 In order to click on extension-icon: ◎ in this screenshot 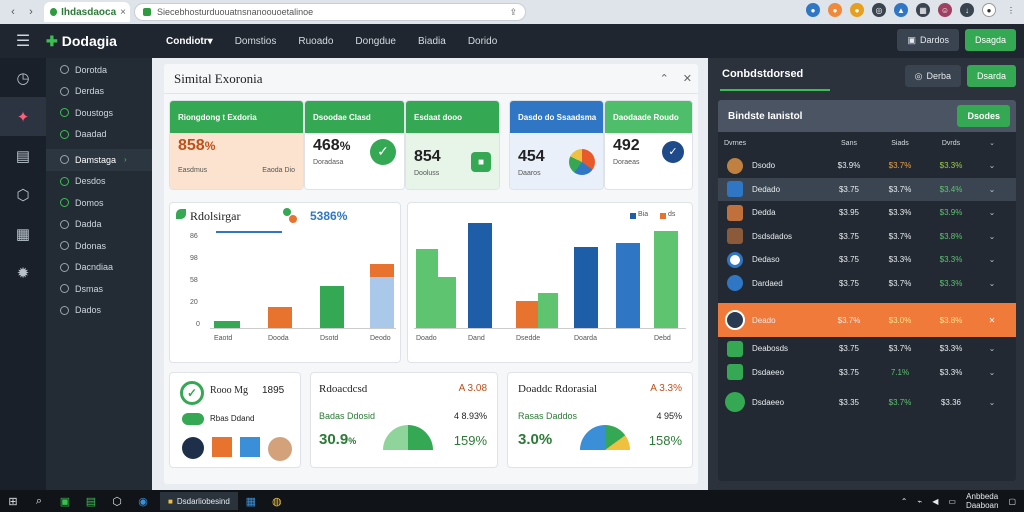, I will do `click(879, 10)`.